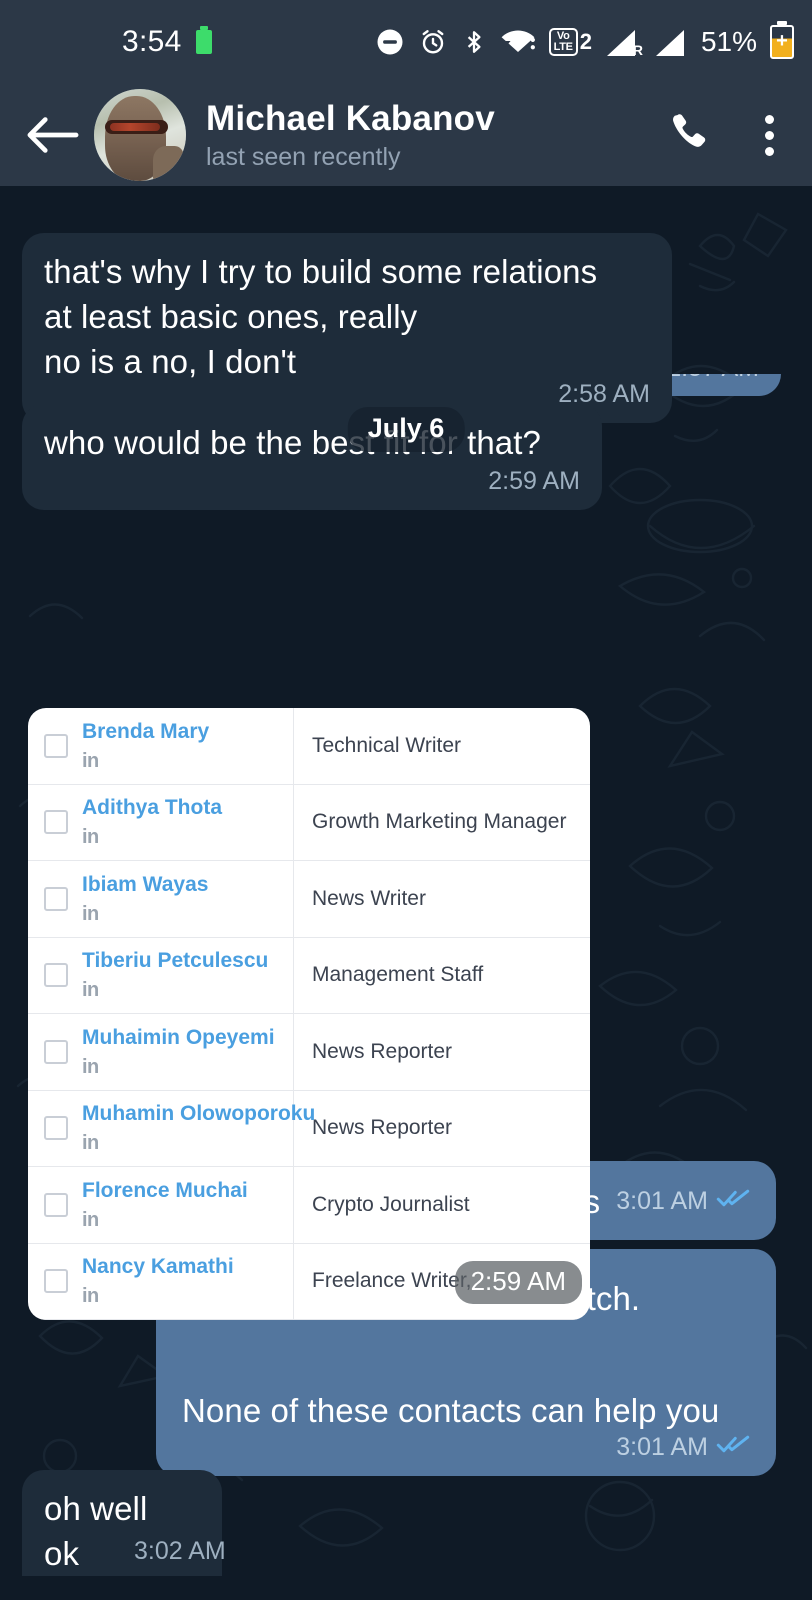 Image resolution: width=812 pixels, height=1600 pixels. What do you see at coordinates (689, 130) in the screenshot?
I see `phone-icon` at bounding box center [689, 130].